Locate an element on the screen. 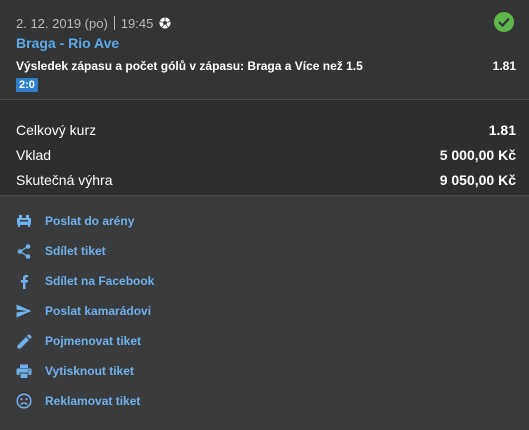  action-label: Vytisknout tiket is located at coordinates (89, 371).